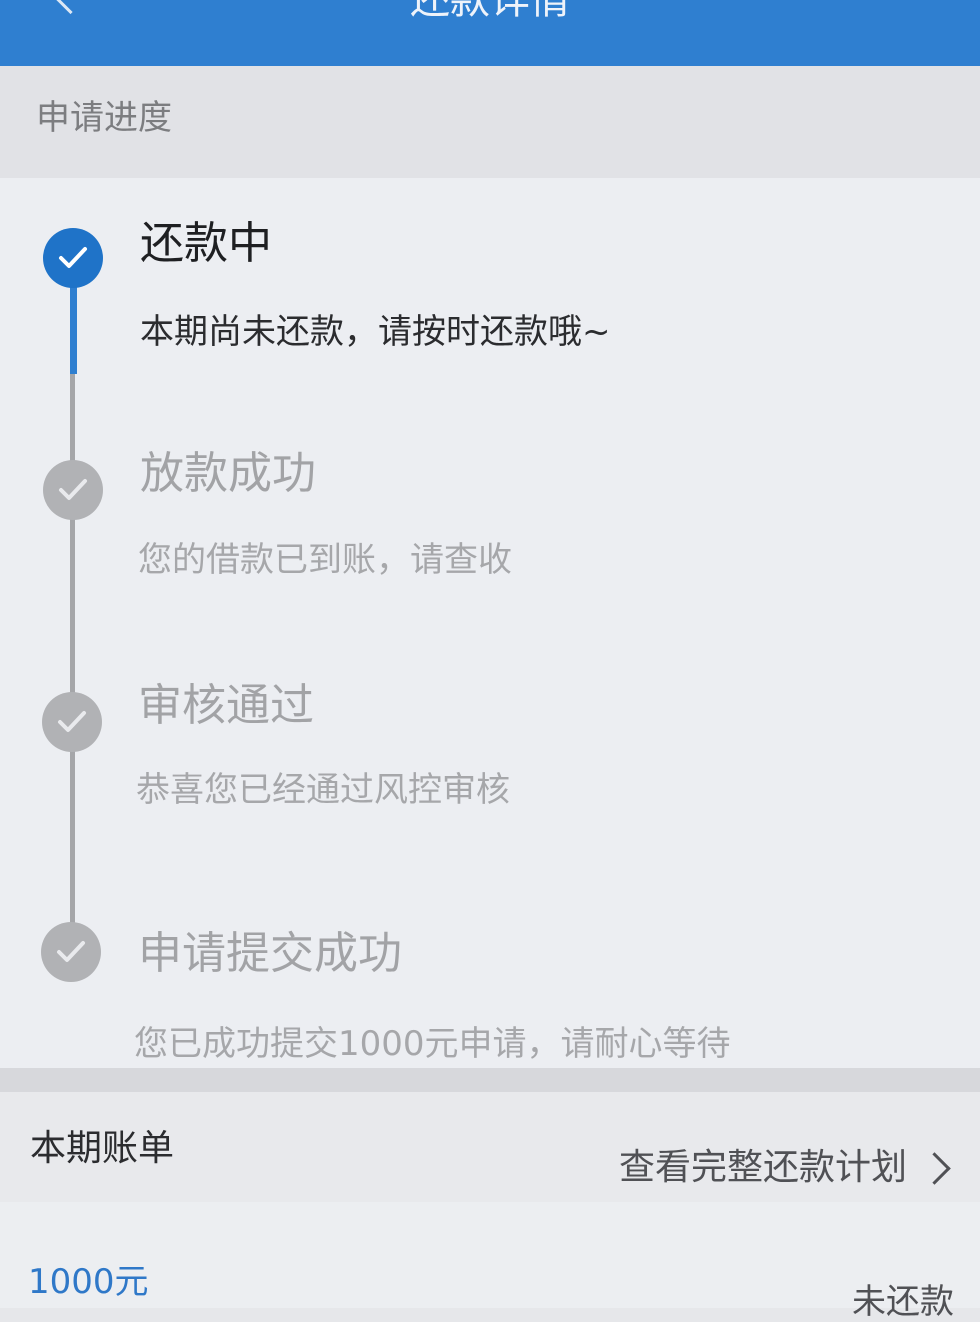 This screenshot has height=1322, width=980. I want to click on step-check-icon-active, so click(73, 258).